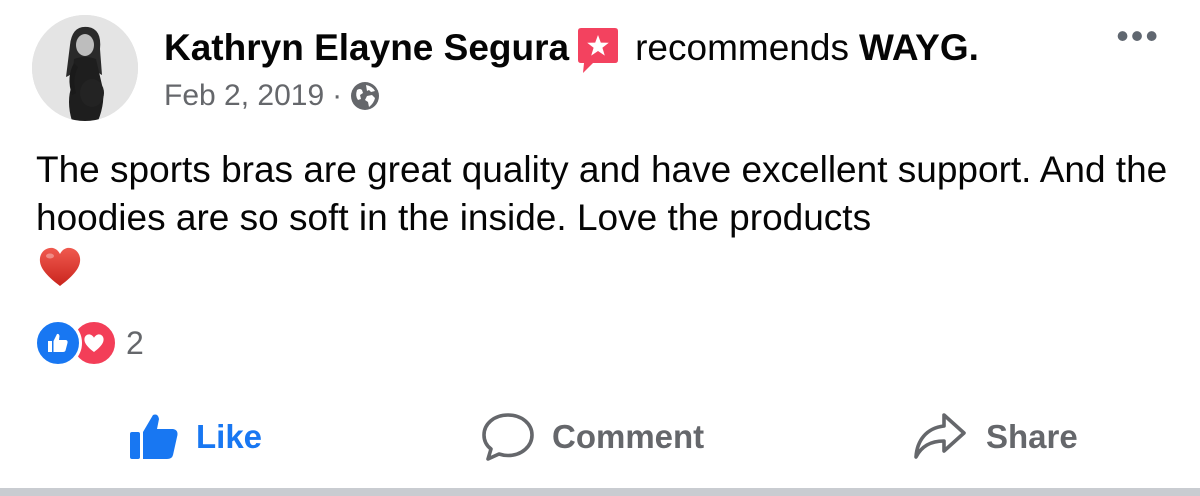 The height and width of the screenshot is (496, 1200). I want to click on globe-icon, so click(365, 96).